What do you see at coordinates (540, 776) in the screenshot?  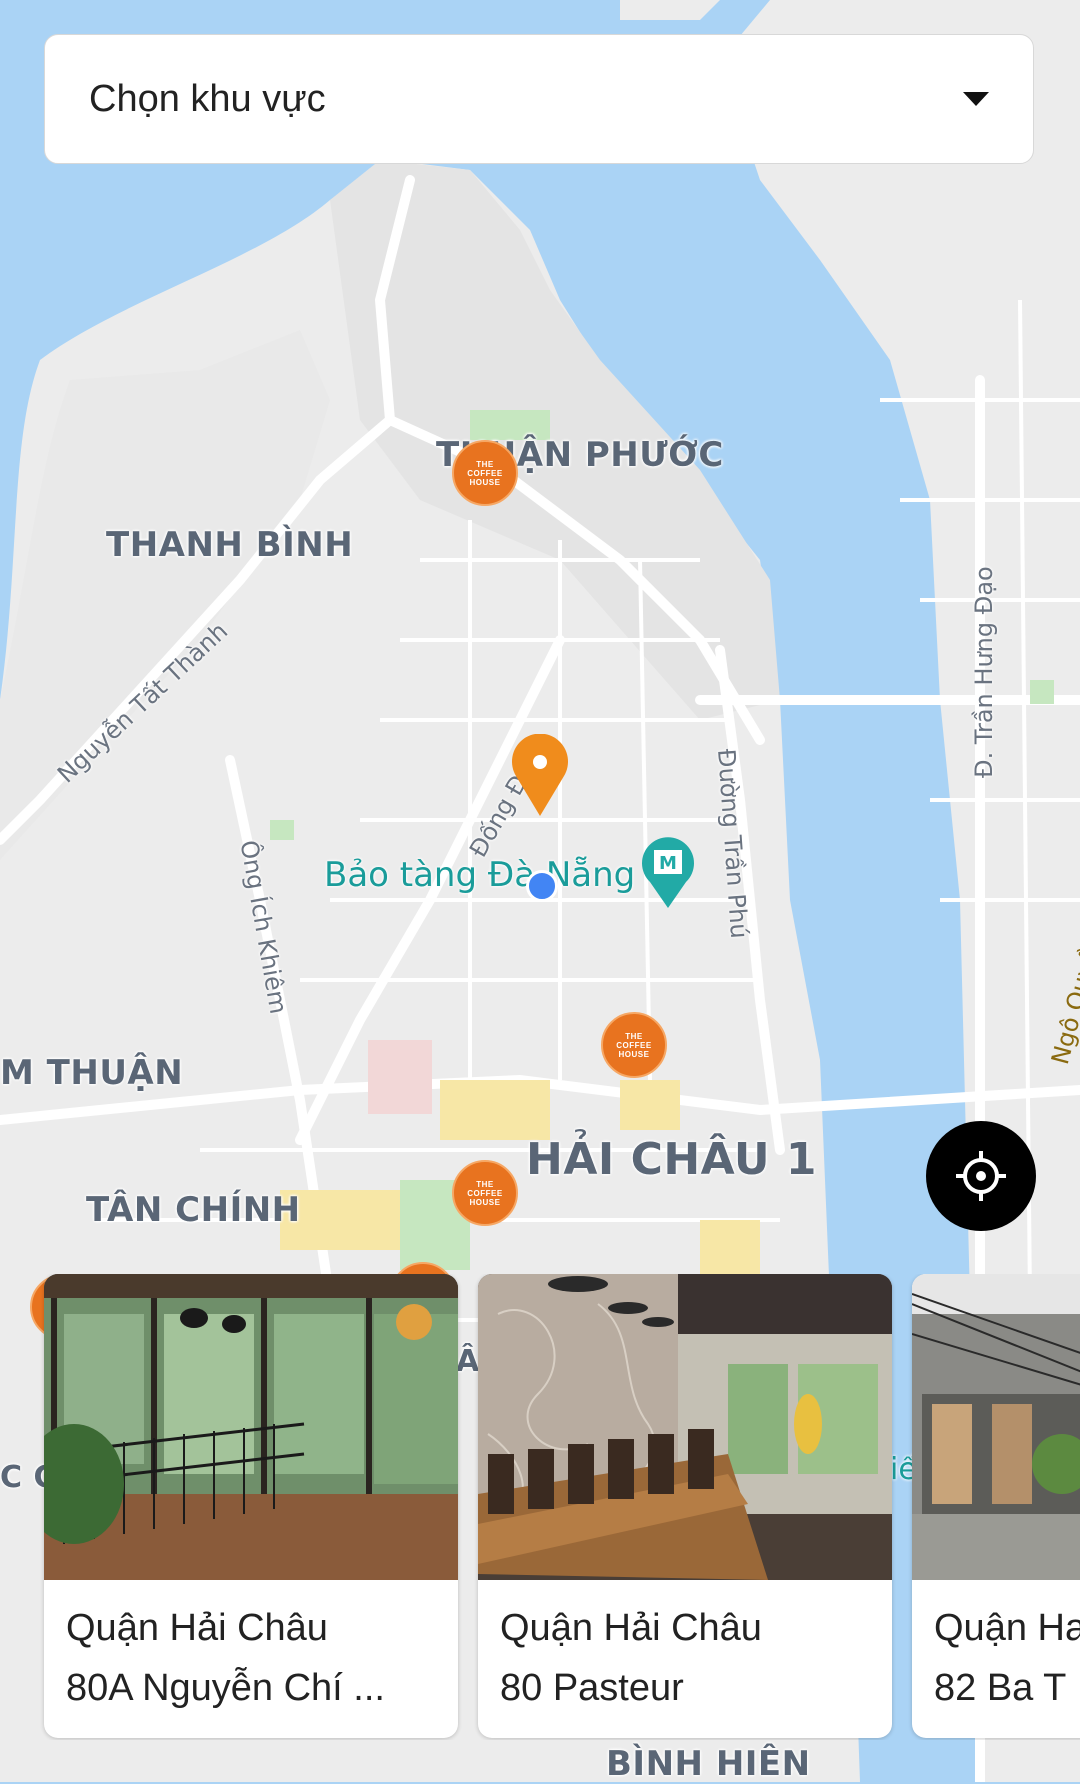 I see `selected-store-pin-icon` at bounding box center [540, 776].